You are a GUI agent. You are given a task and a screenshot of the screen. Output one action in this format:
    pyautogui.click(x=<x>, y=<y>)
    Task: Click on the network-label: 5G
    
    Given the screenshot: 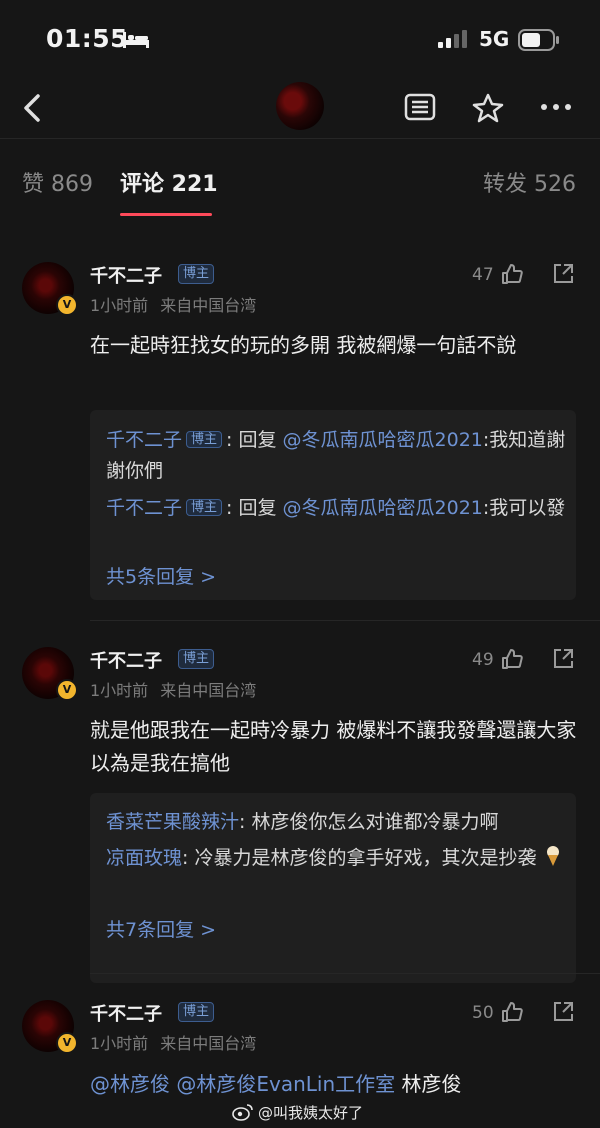 What is the action you would take?
    pyautogui.click(x=494, y=39)
    